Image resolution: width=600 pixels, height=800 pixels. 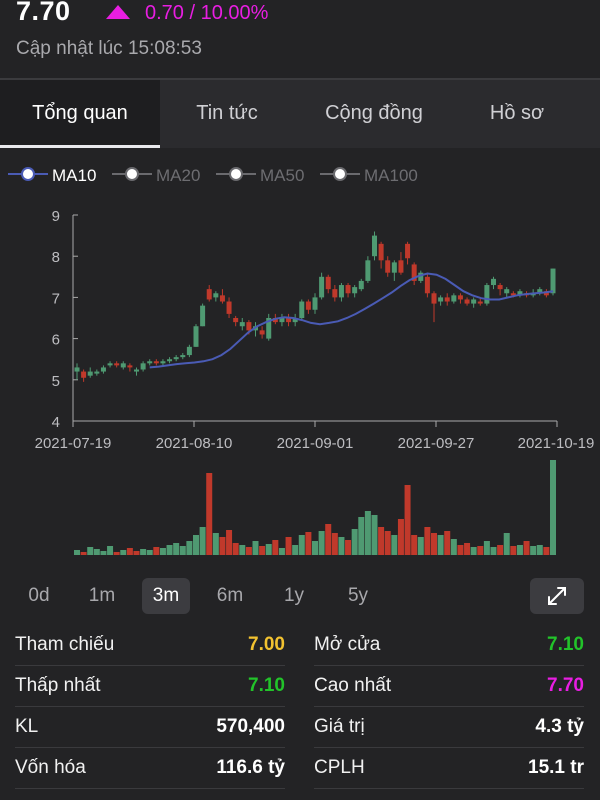 I want to click on y-tick-label: 6, so click(x=56, y=340).